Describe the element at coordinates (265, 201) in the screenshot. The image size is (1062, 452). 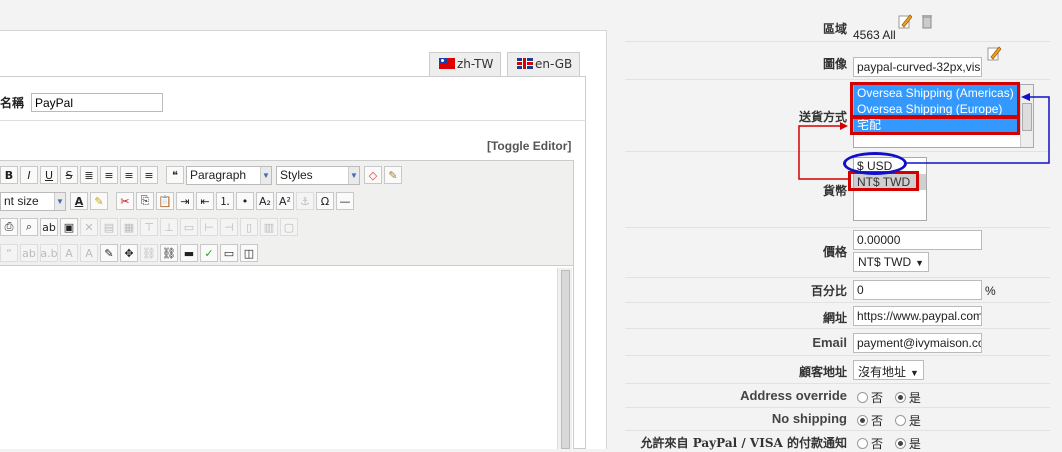
I see `subscript-icon: A₂` at that location.